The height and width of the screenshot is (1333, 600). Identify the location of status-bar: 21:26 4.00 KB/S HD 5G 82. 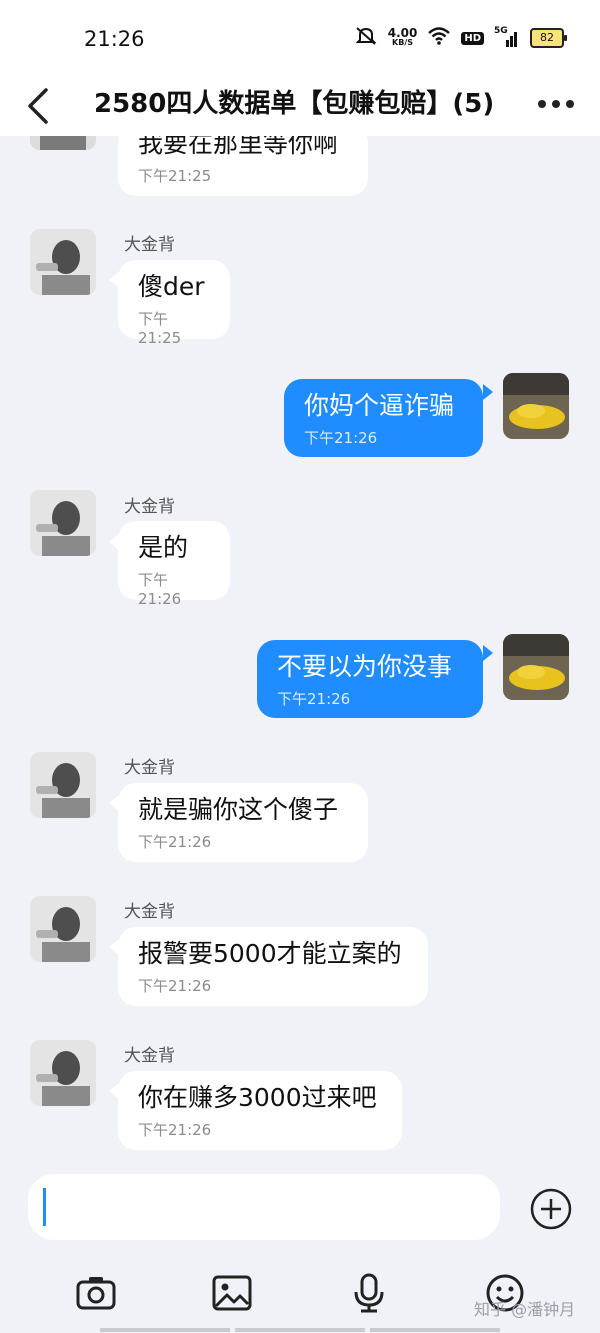
(300, 39).